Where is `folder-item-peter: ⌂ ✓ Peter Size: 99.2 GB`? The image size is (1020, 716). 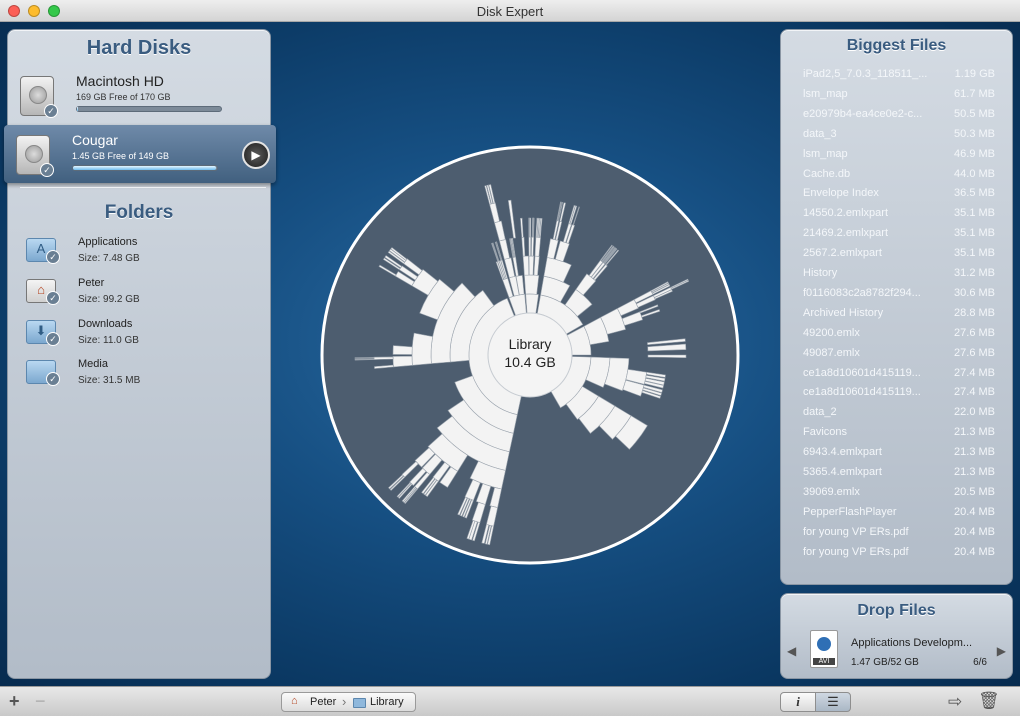 folder-item-peter: ⌂ ✓ Peter Size: 99.2 GB is located at coordinates (146, 292).